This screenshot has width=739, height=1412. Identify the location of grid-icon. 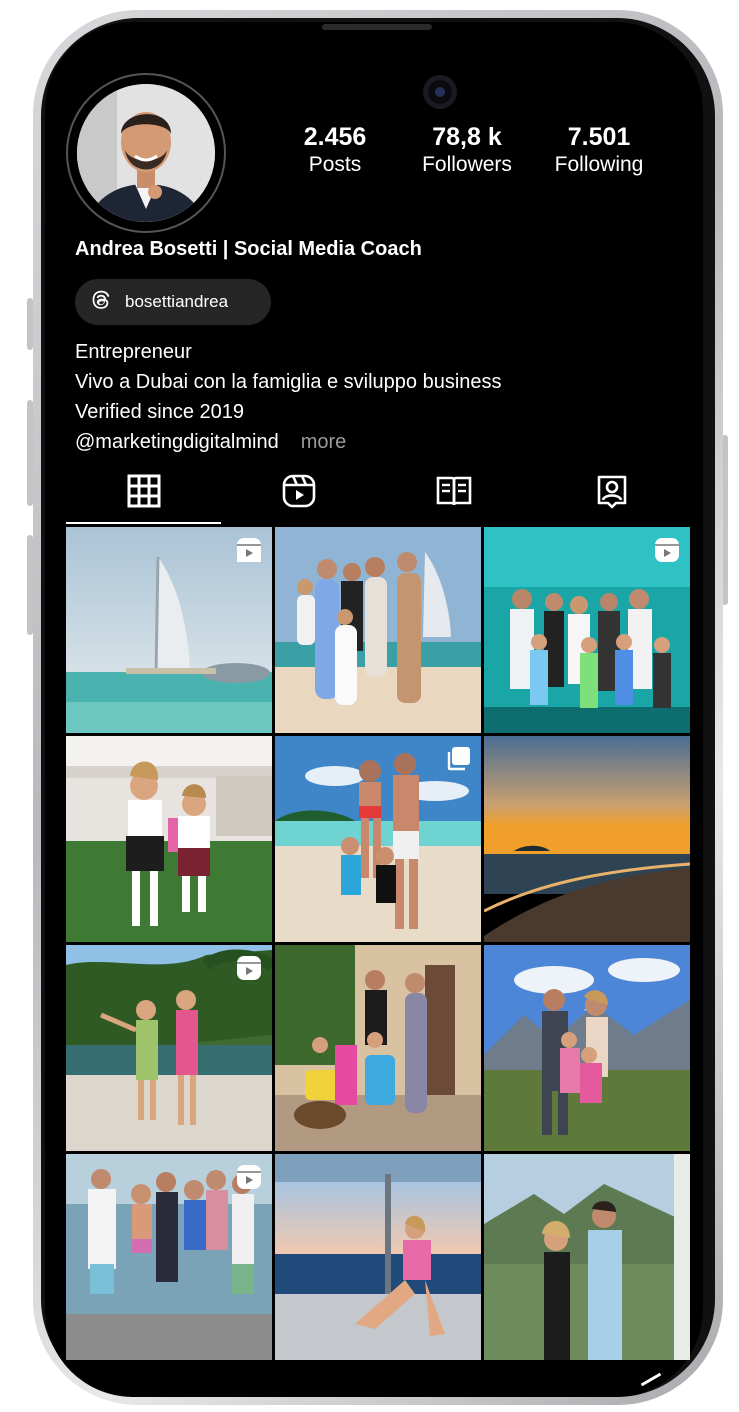
(144, 491).